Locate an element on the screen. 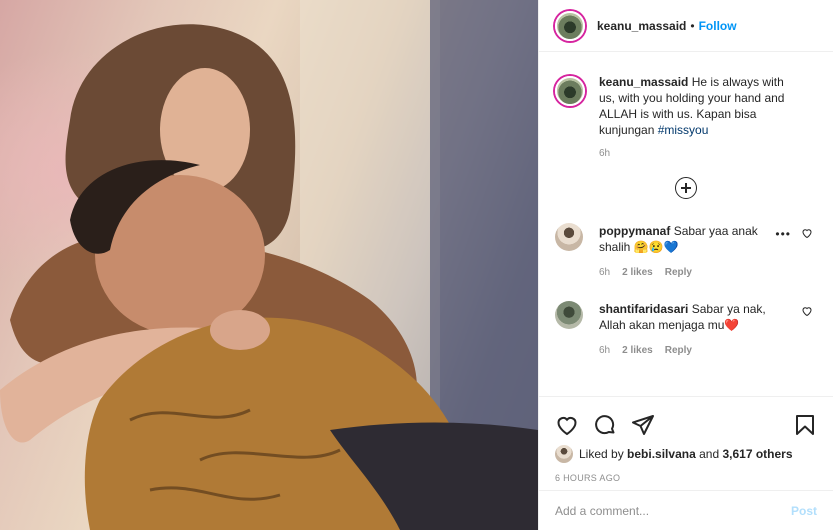  share-icon is located at coordinates (643, 425).